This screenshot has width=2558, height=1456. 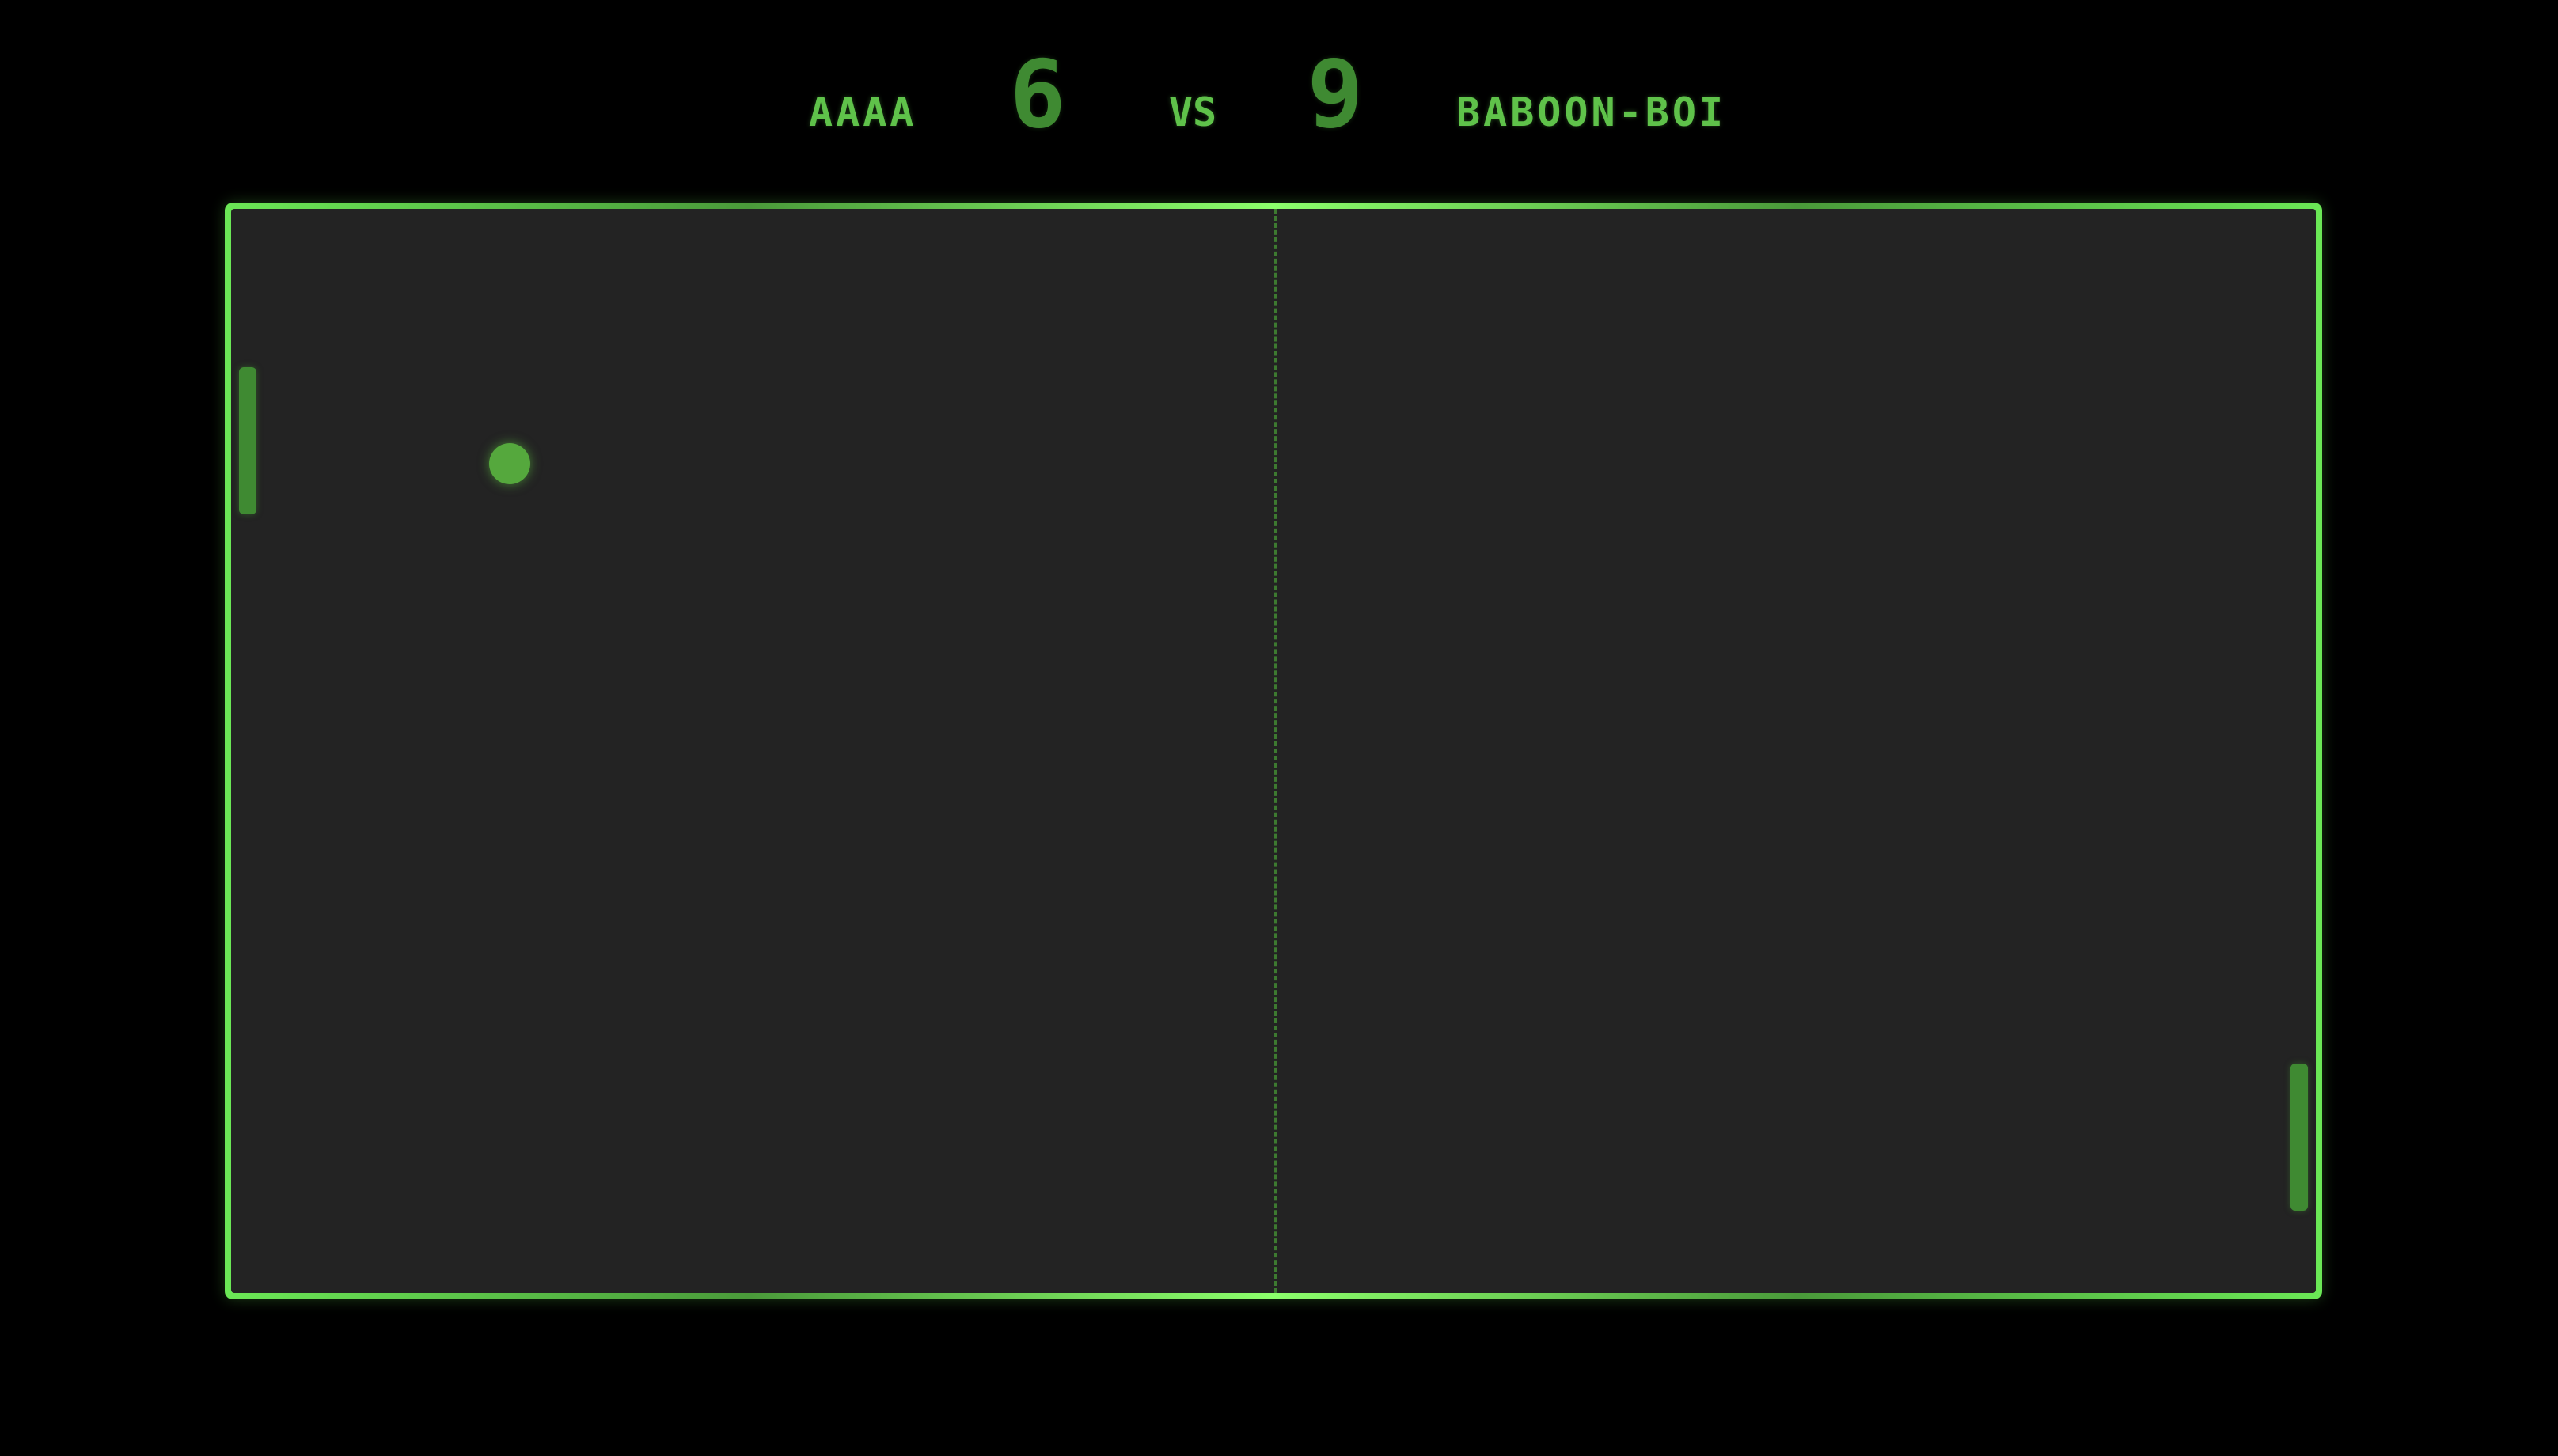 I want to click on scoreboard: AAAA 6 VS 9 BABOON-BOI, so click(x=1279, y=102).